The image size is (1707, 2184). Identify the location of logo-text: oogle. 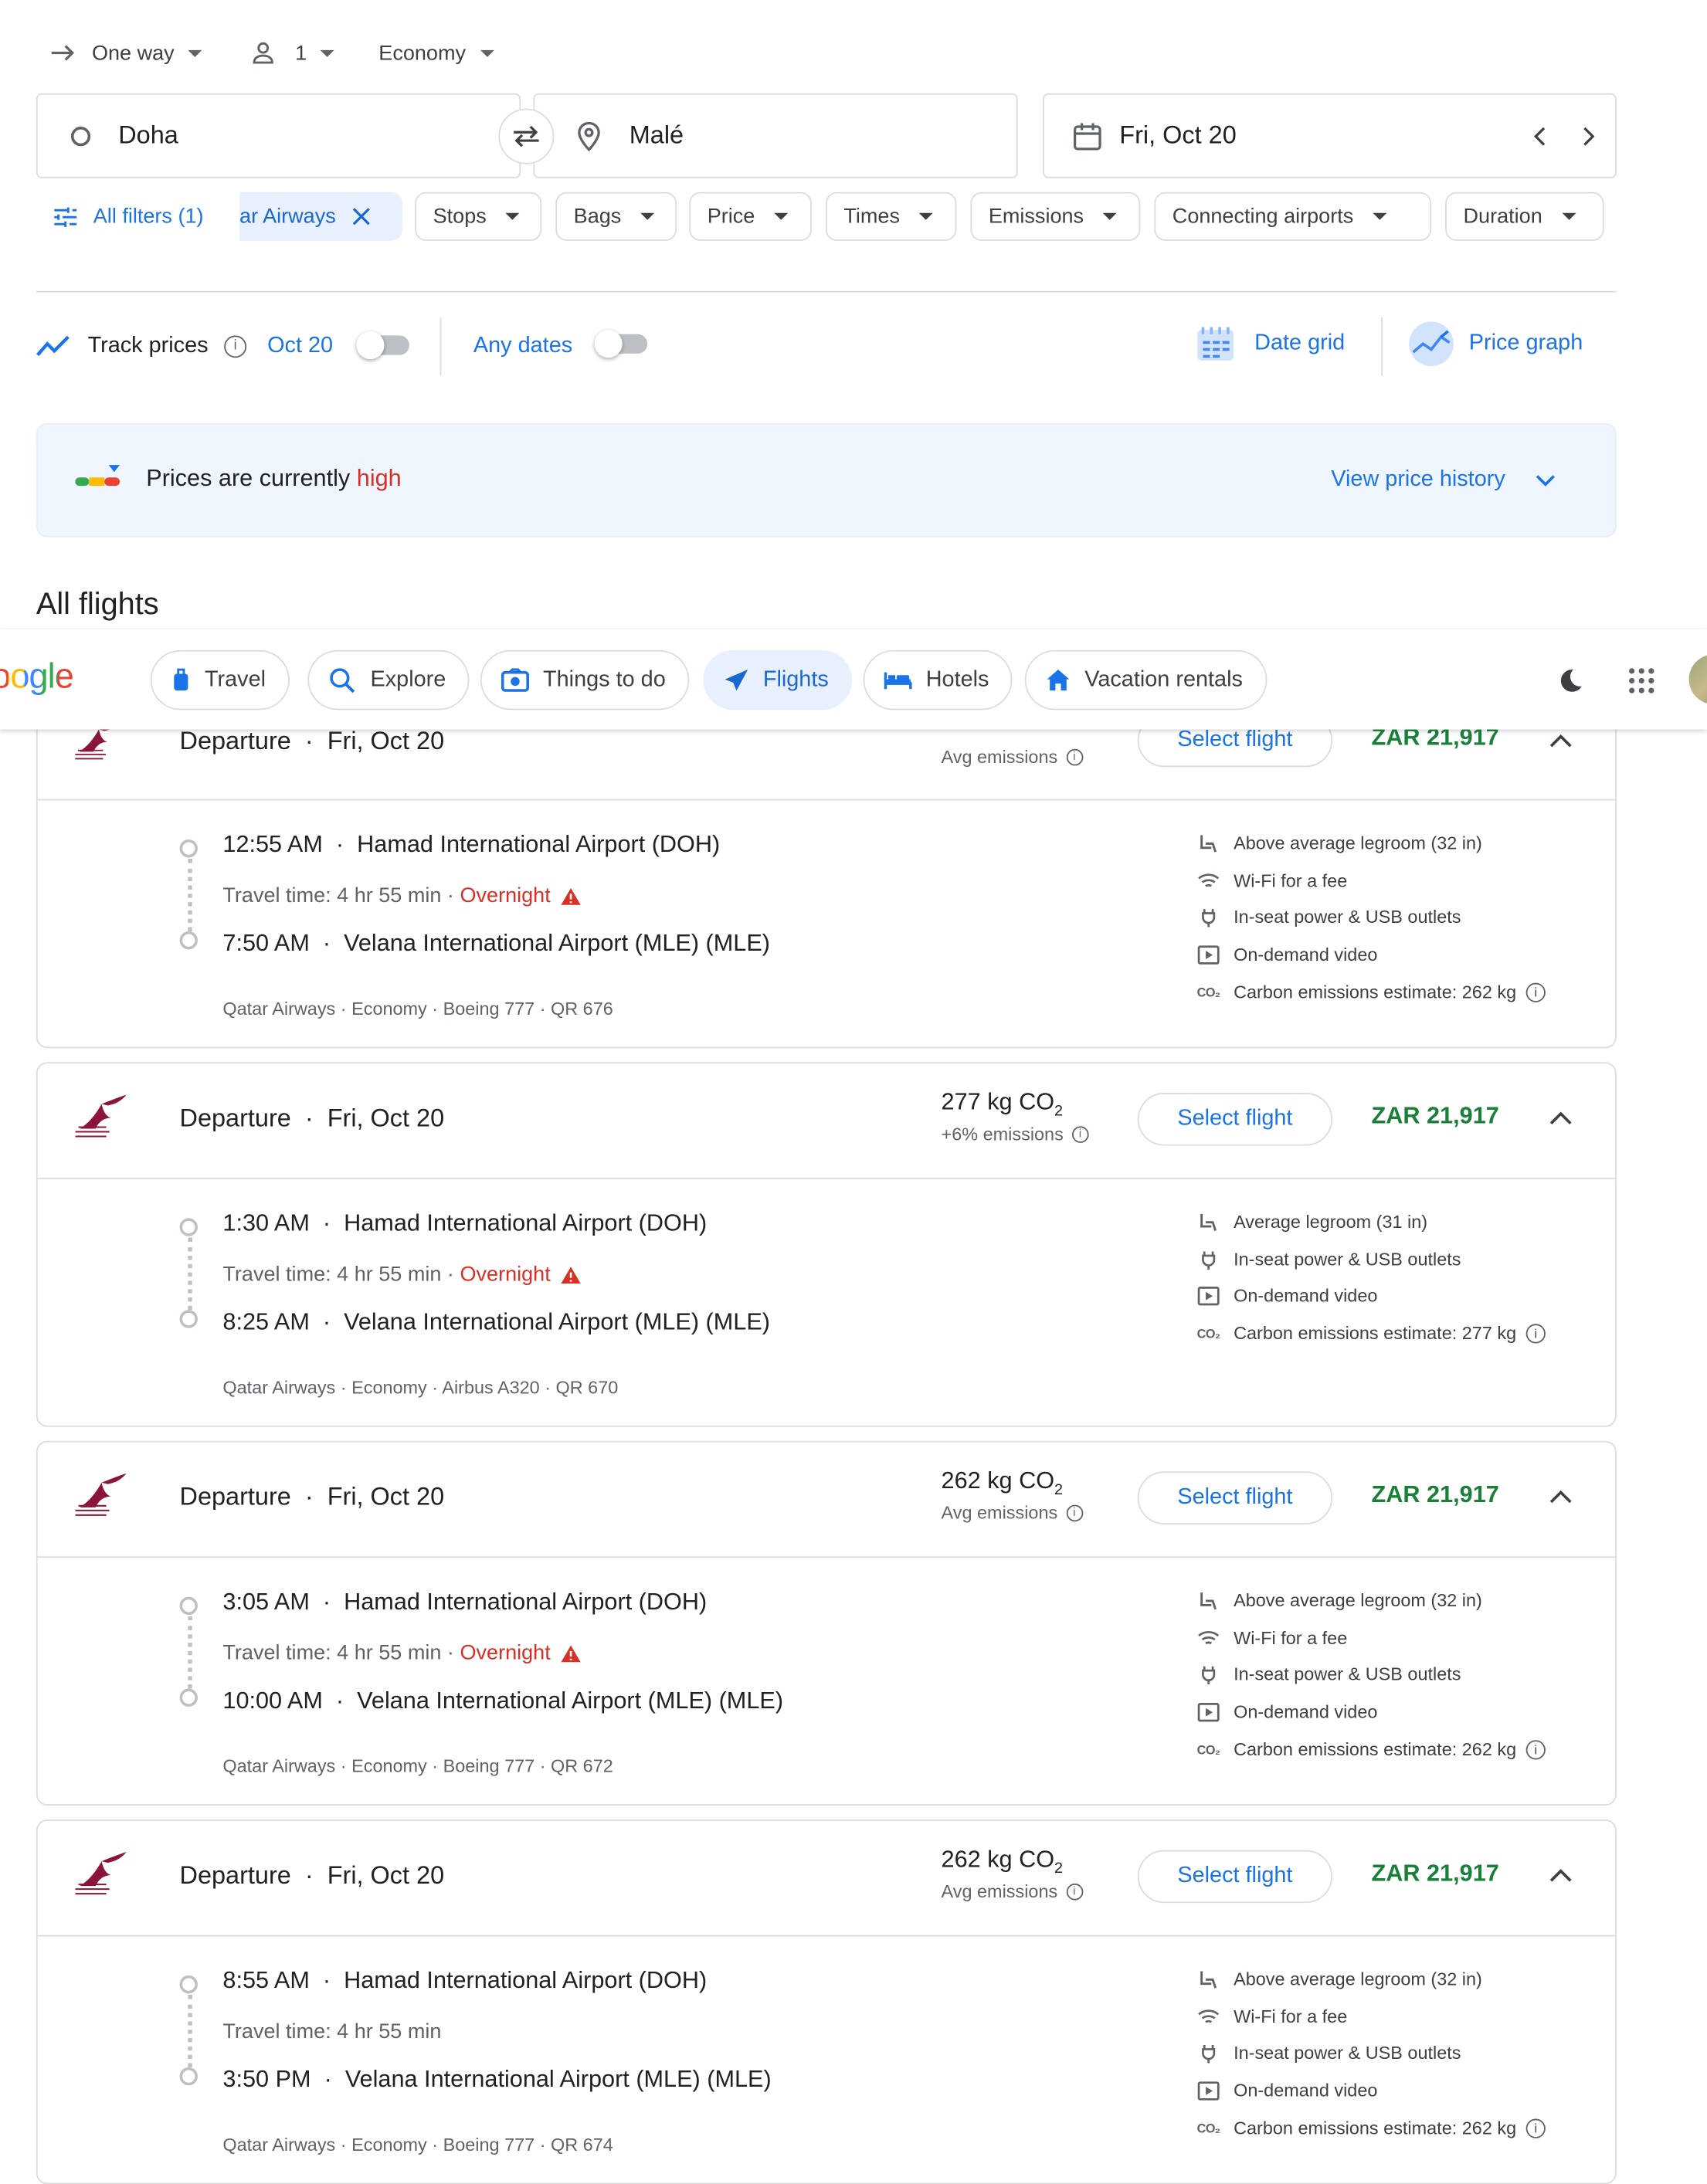
(37, 677).